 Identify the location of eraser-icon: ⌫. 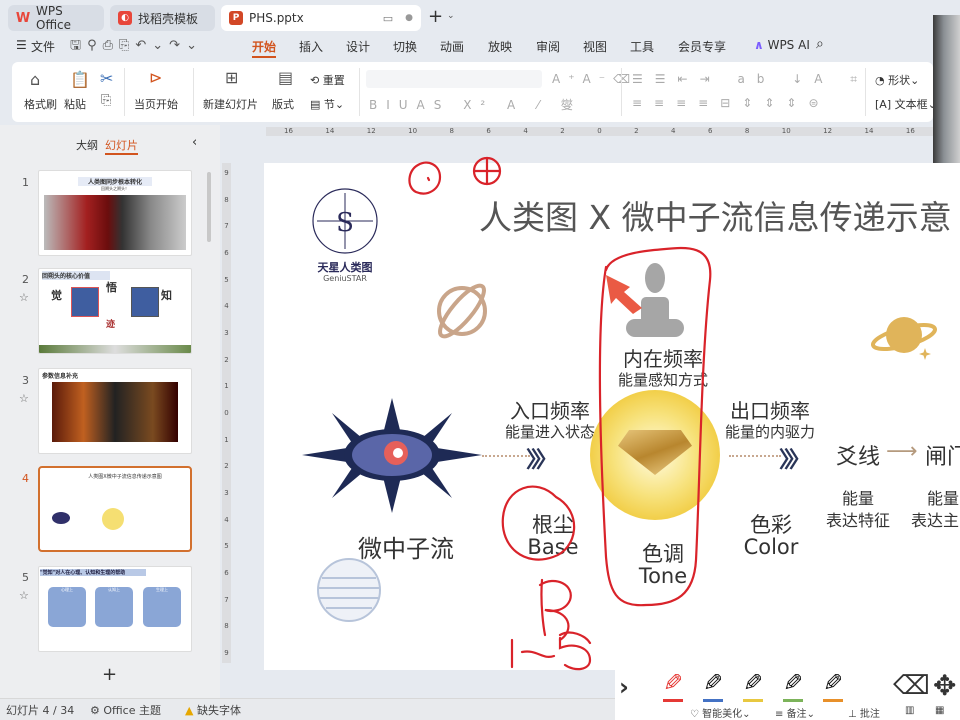
(911, 686).